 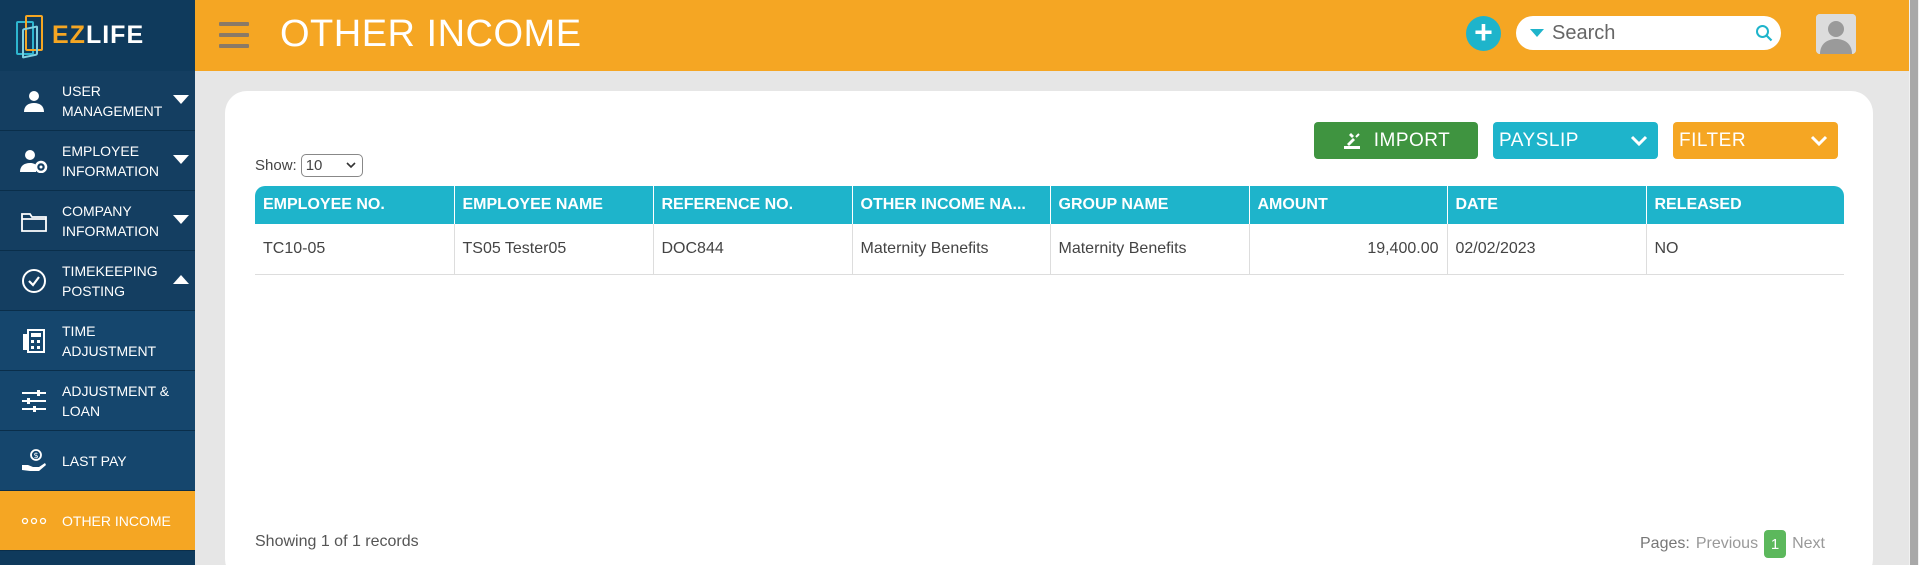 What do you see at coordinates (1755, 140) in the screenshot?
I see `filter-dropdown: FILTER` at bounding box center [1755, 140].